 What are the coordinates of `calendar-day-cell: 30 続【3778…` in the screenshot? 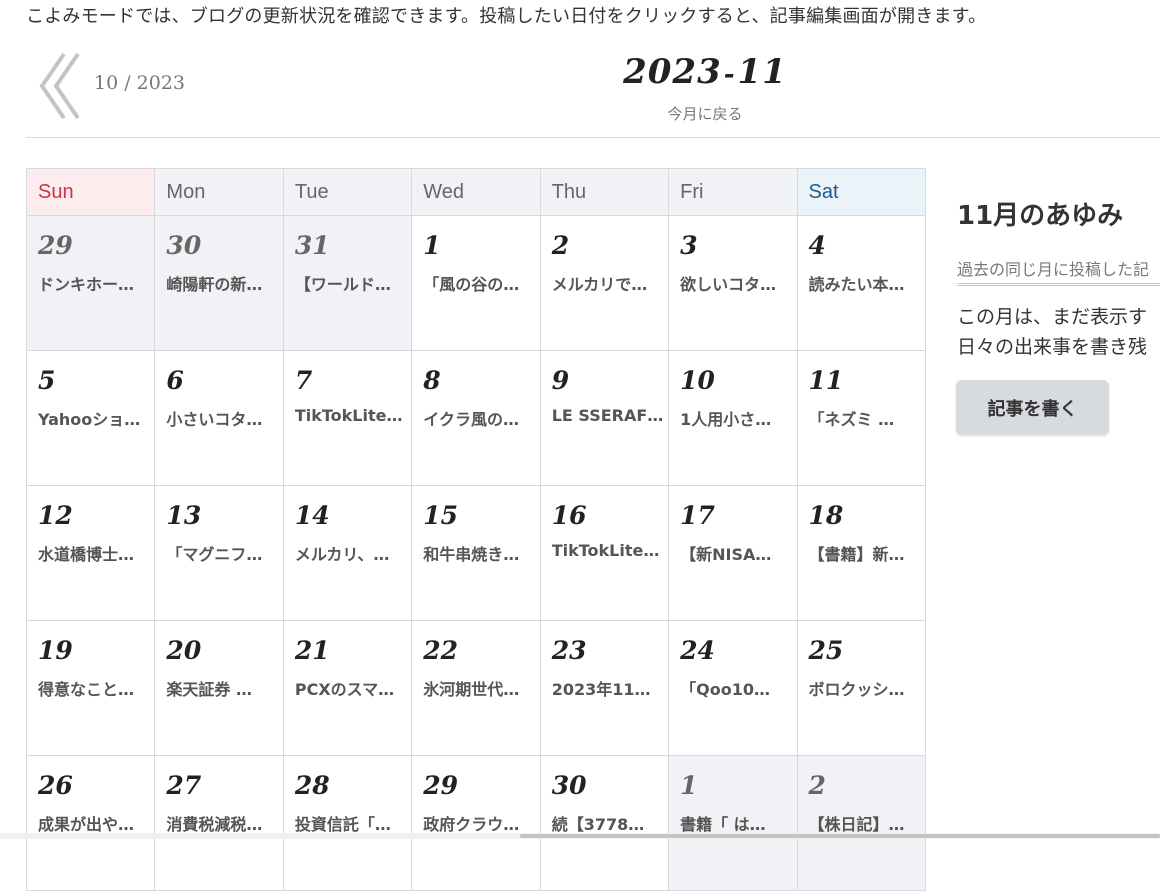 It's located at (604, 823).